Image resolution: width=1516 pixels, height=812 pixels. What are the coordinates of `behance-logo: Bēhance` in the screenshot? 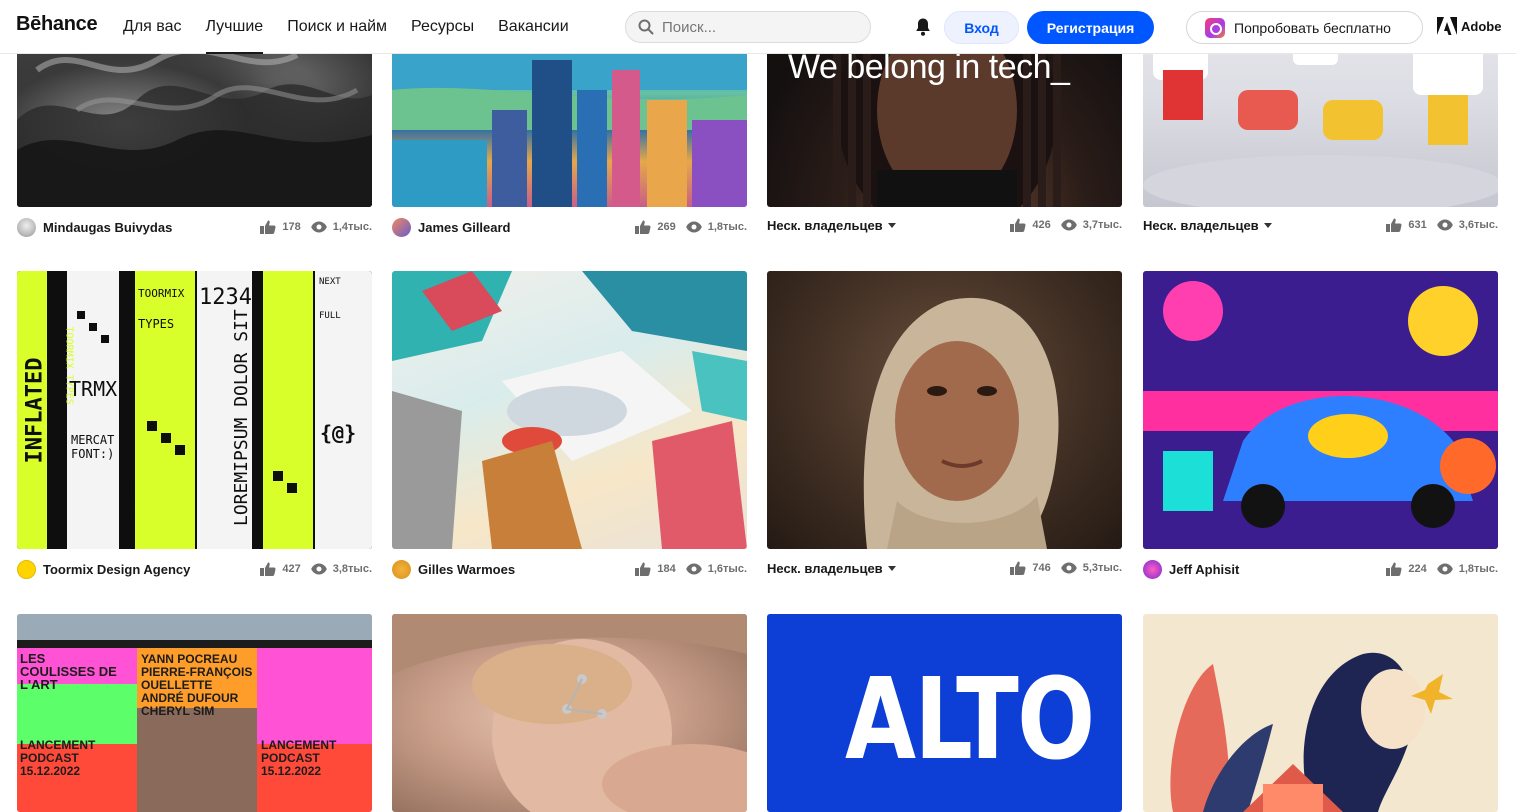 It's located at (57, 24).